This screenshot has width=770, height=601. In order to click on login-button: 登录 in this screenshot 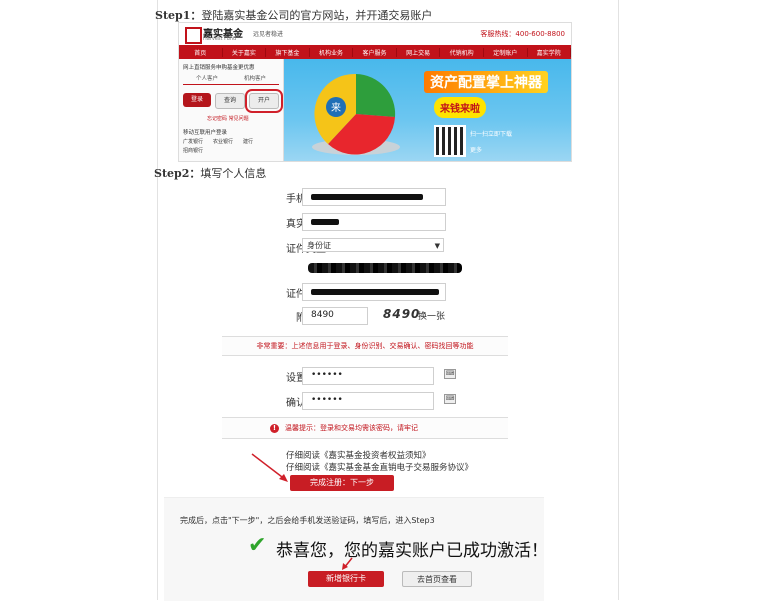, I will do `click(197, 100)`.